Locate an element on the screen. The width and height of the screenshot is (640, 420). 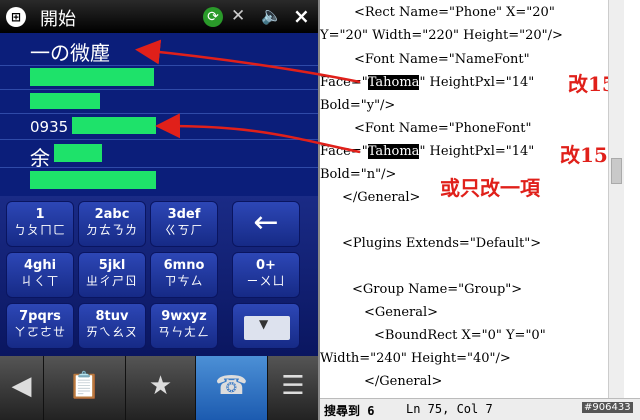
menu-icon: ☰ is located at coordinates (293, 386).